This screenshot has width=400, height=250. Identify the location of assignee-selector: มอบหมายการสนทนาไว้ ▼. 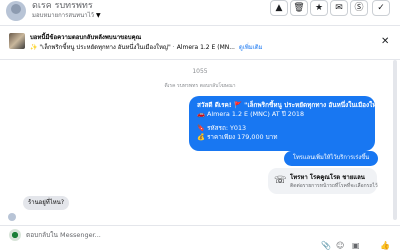
(66, 15).